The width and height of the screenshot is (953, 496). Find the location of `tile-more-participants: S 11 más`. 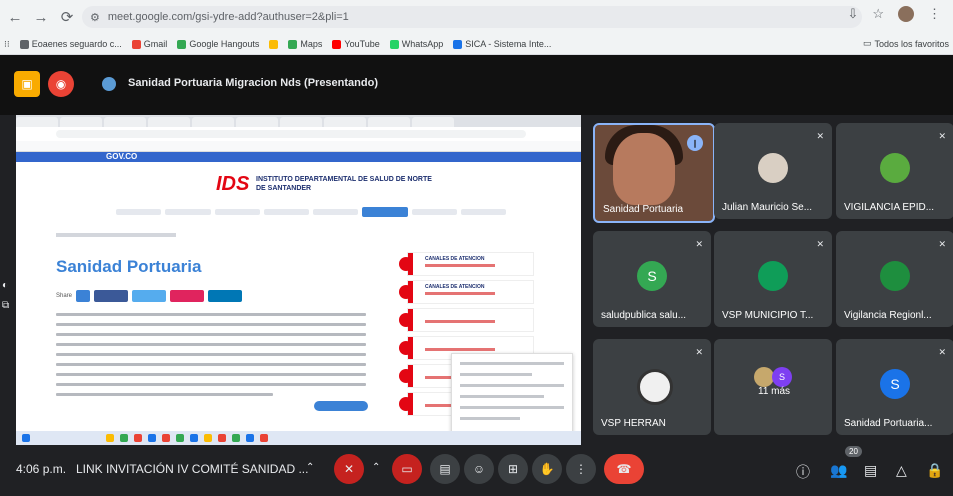

tile-more-participants: S 11 más is located at coordinates (773, 387).